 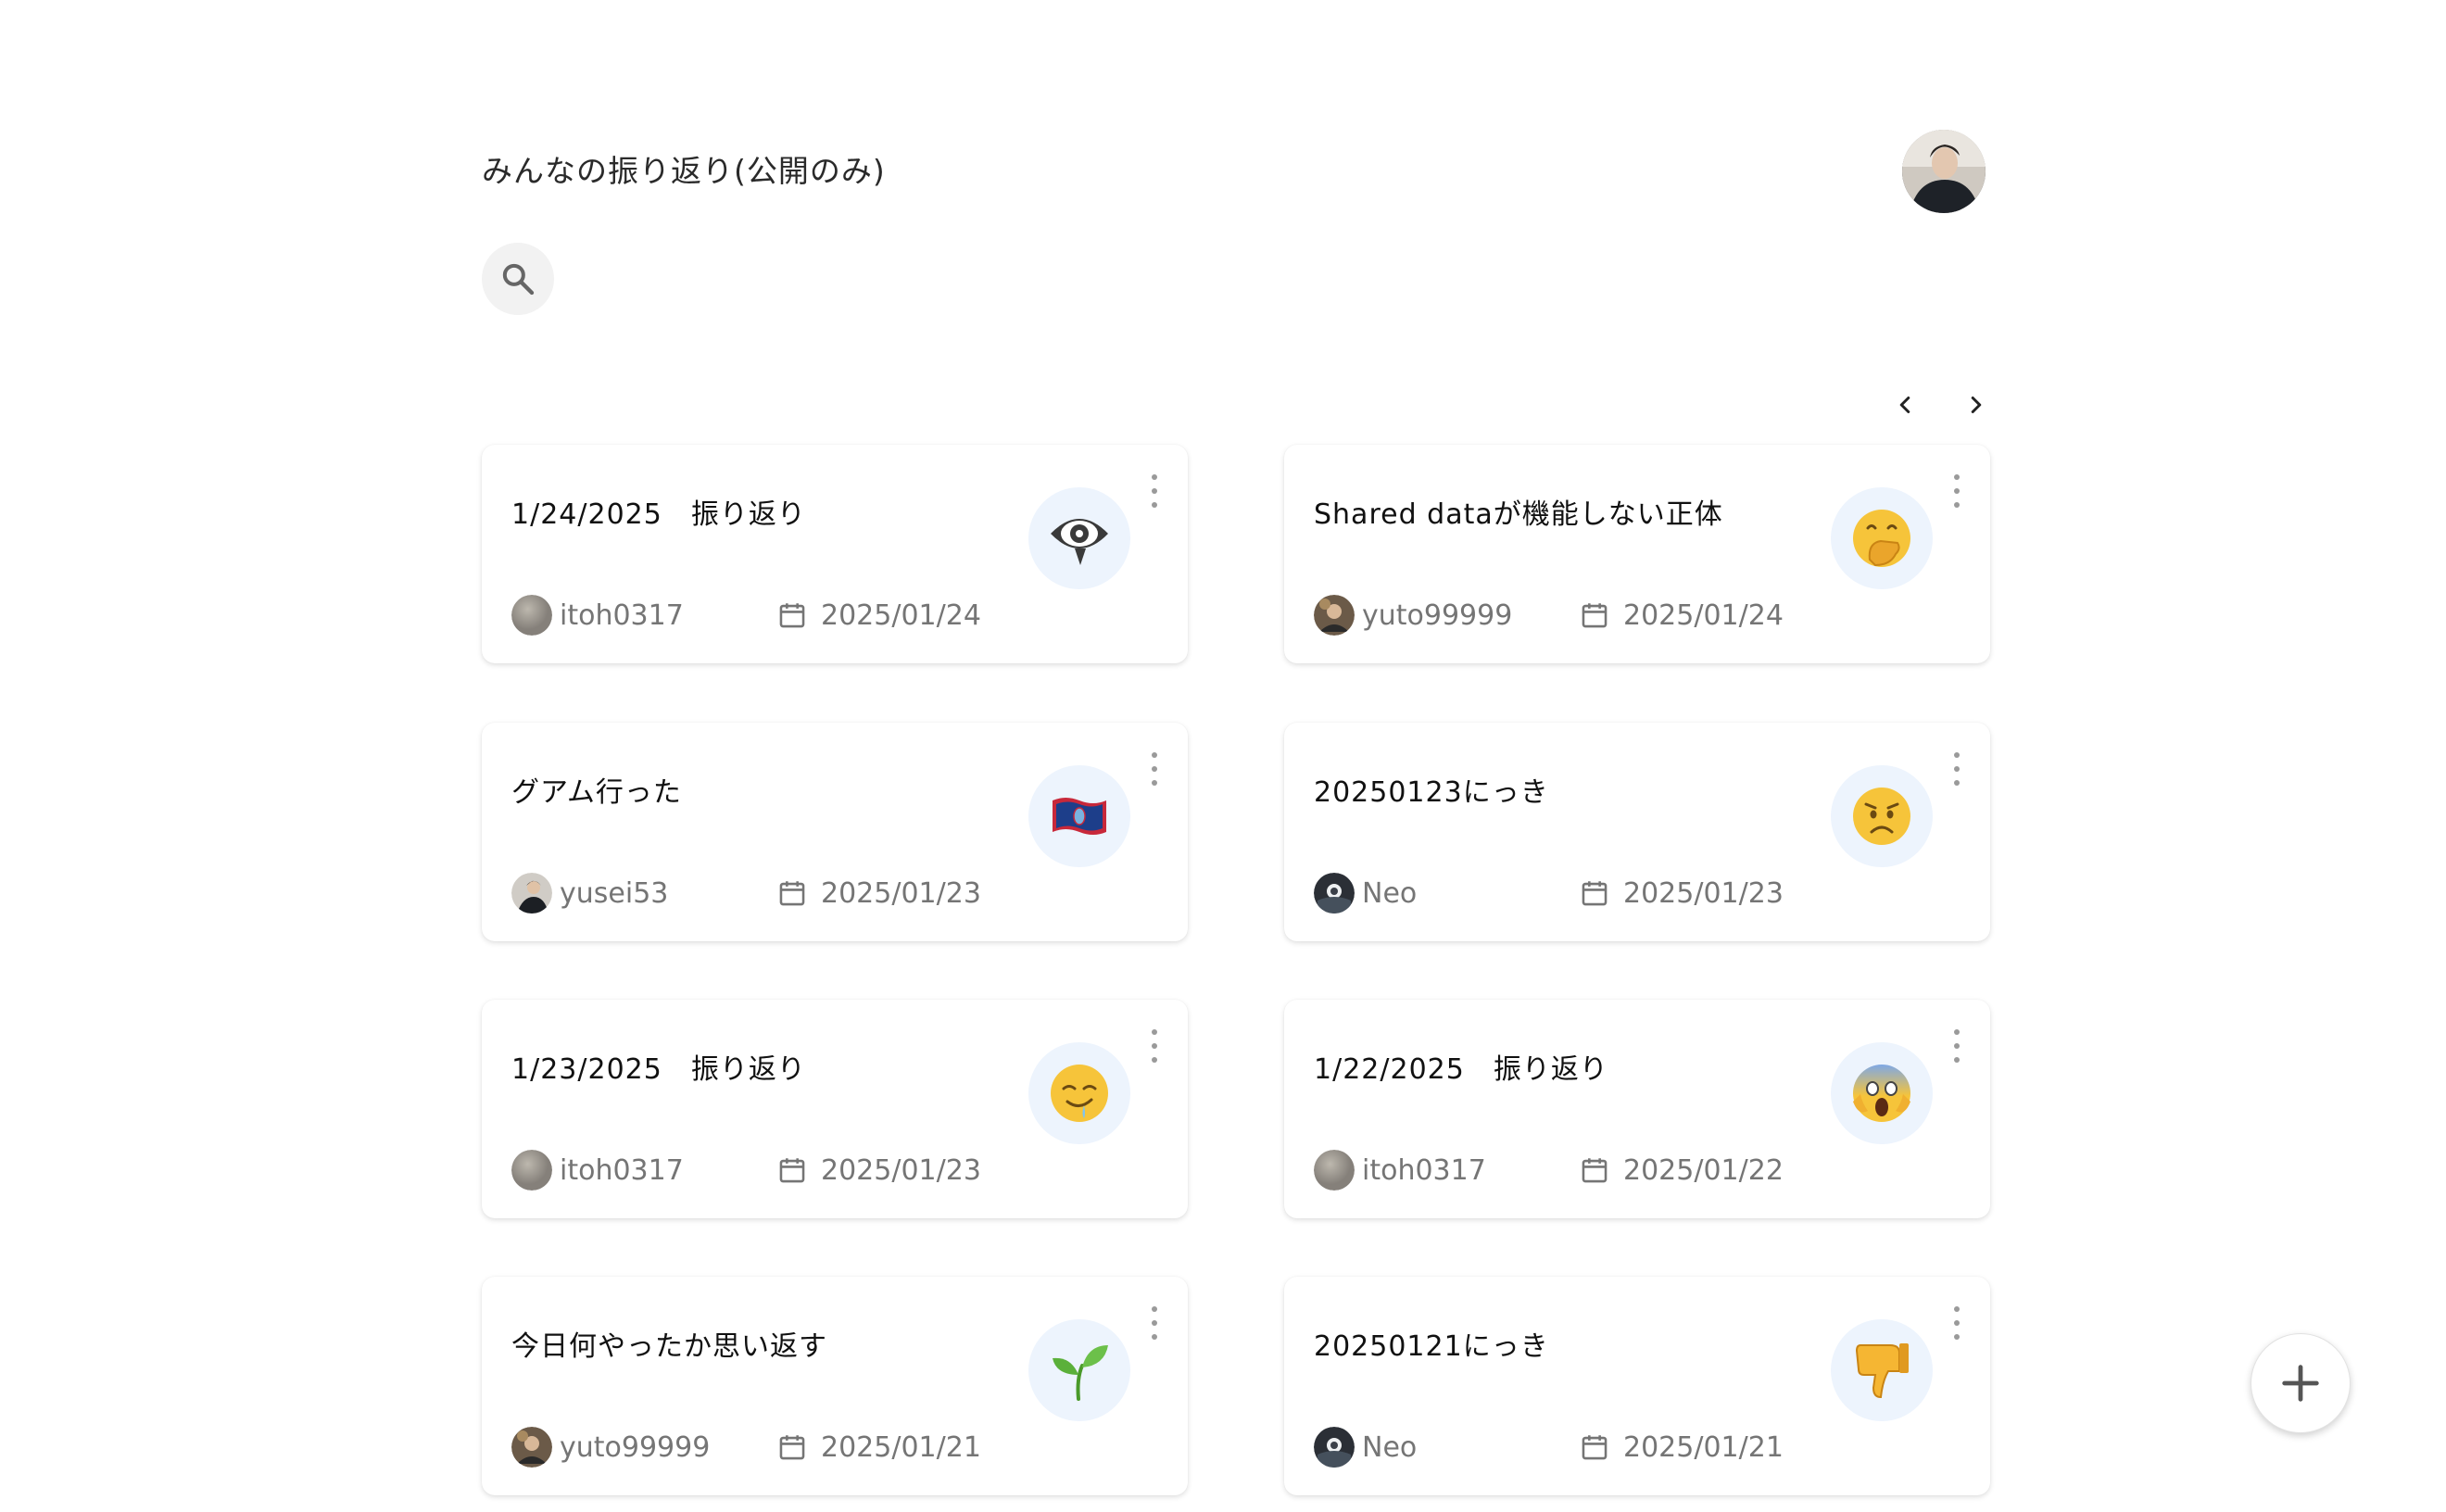 I want to click on reflection-card: 20250121にっき Neo 2025/01/21, so click(x=1637, y=1386).